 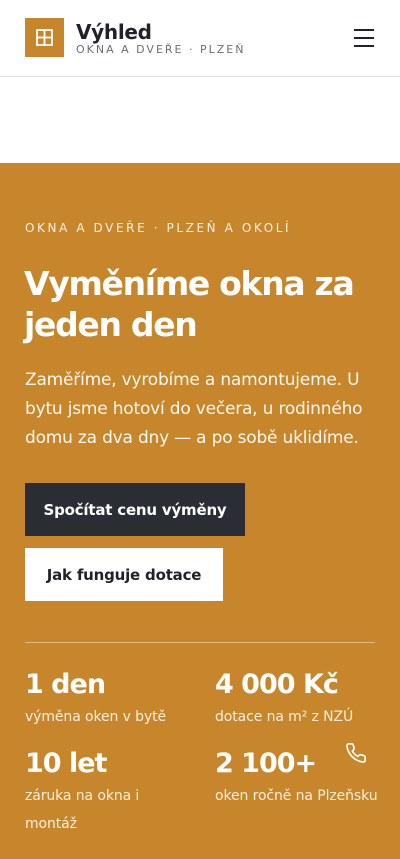 What do you see at coordinates (124, 574) in the screenshot?
I see `subsidy-info-button: Jak funguje dotace` at bounding box center [124, 574].